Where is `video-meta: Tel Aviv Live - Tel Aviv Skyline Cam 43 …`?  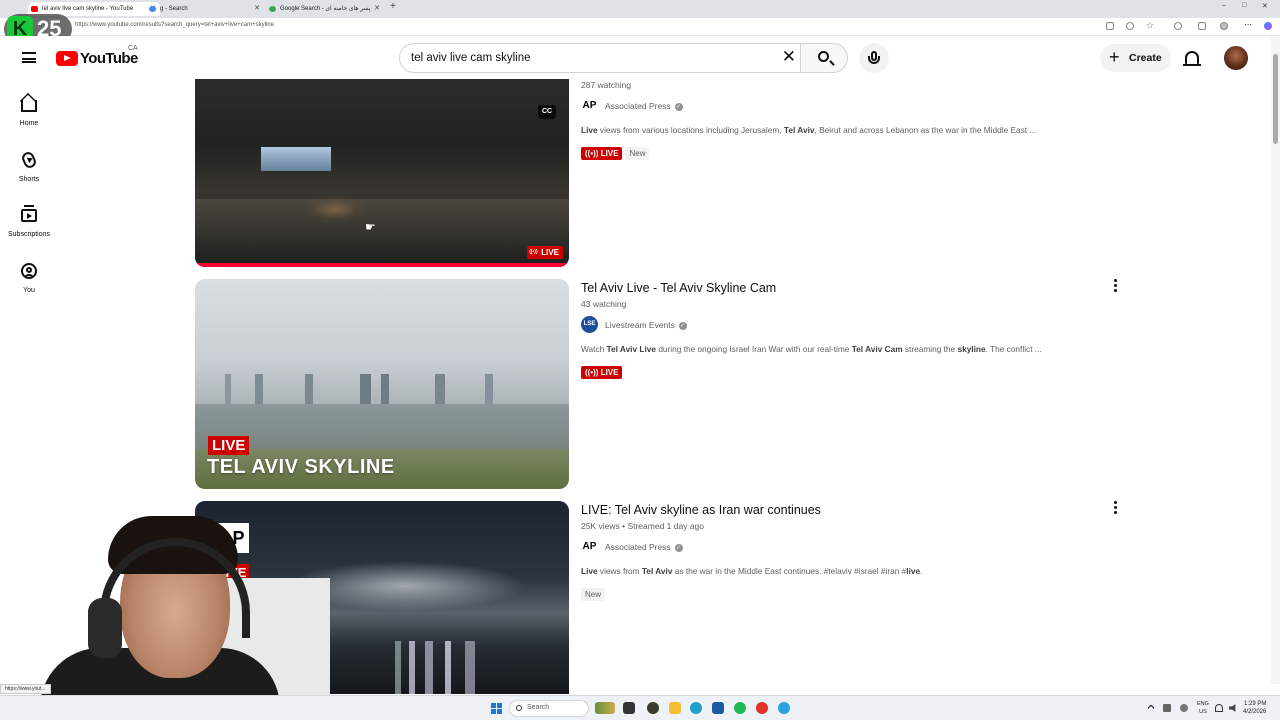 video-meta: Tel Aviv Live - Tel Aviv Skyline Cam 43 … is located at coordinates (841, 330).